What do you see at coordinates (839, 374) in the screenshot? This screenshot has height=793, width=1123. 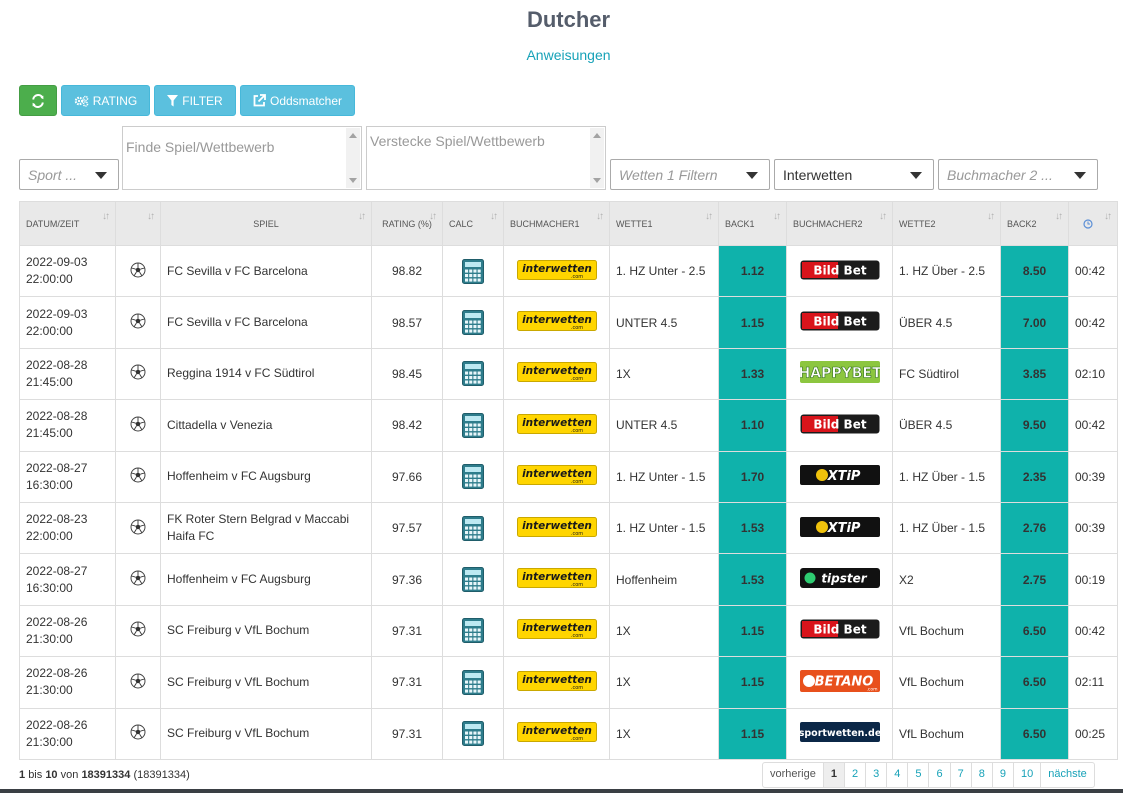 I see `cell-bookmaker2: HAPPYBET` at bounding box center [839, 374].